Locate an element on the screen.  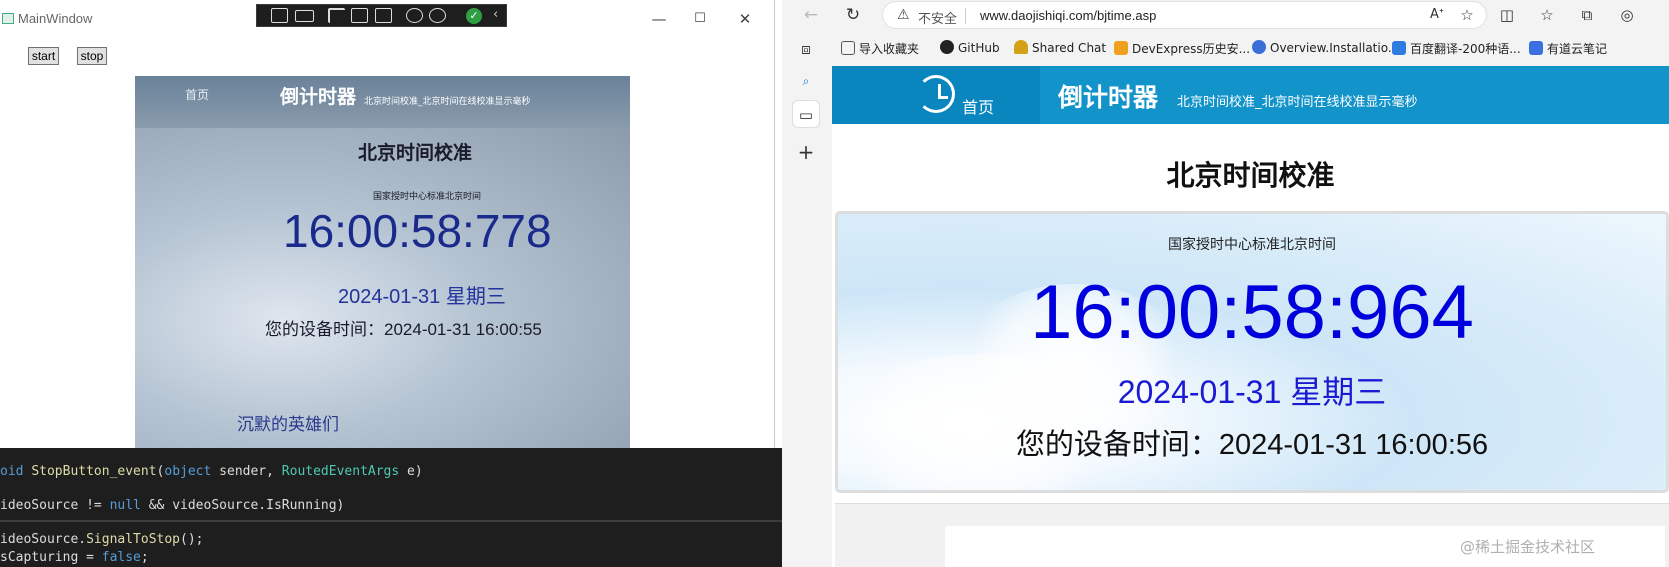
clock-icon is located at coordinates (936, 94).